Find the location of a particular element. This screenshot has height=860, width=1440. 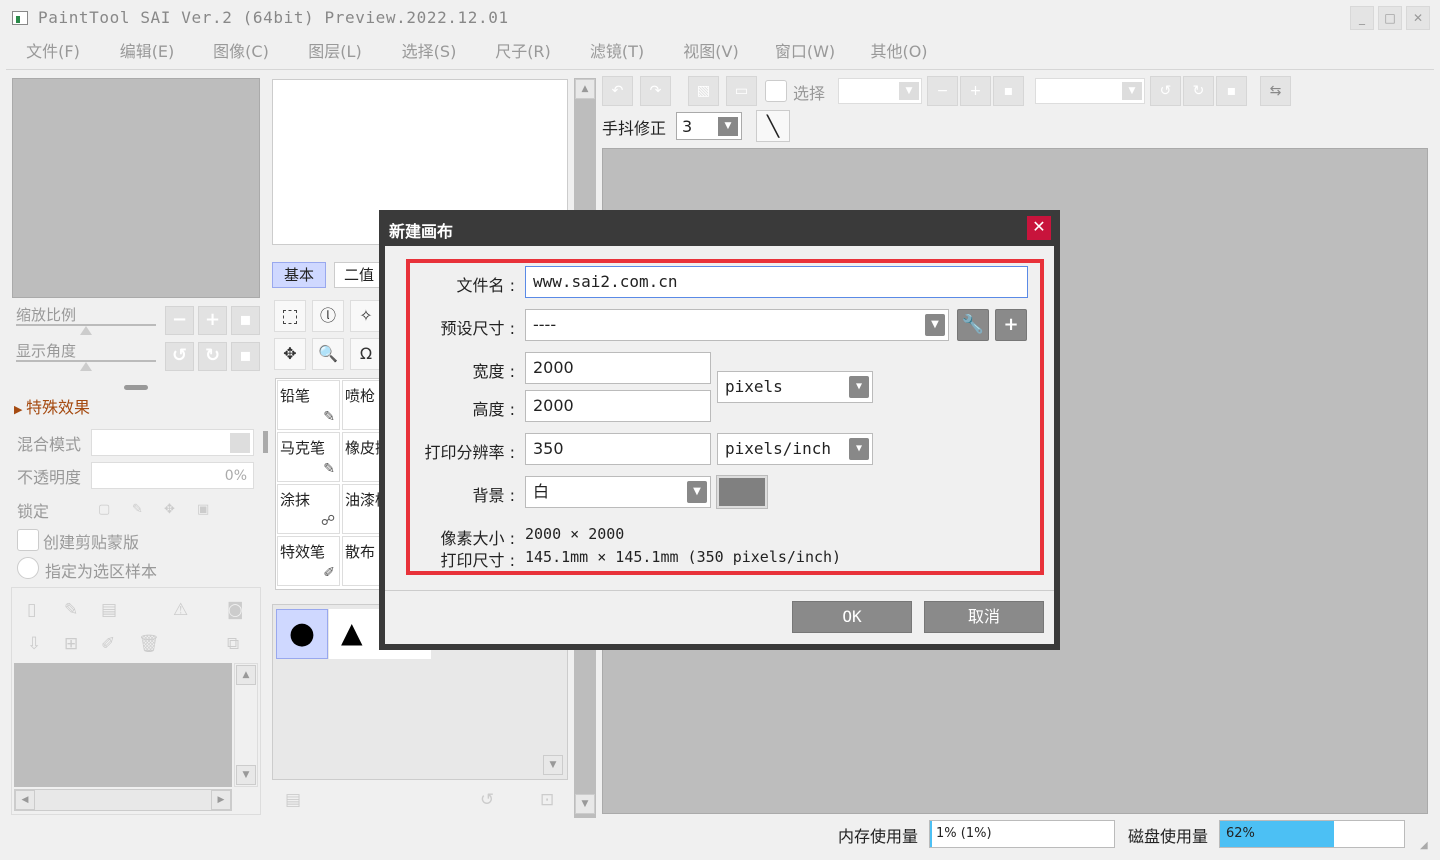

opacity-input: 0% is located at coordinates (172, 475).